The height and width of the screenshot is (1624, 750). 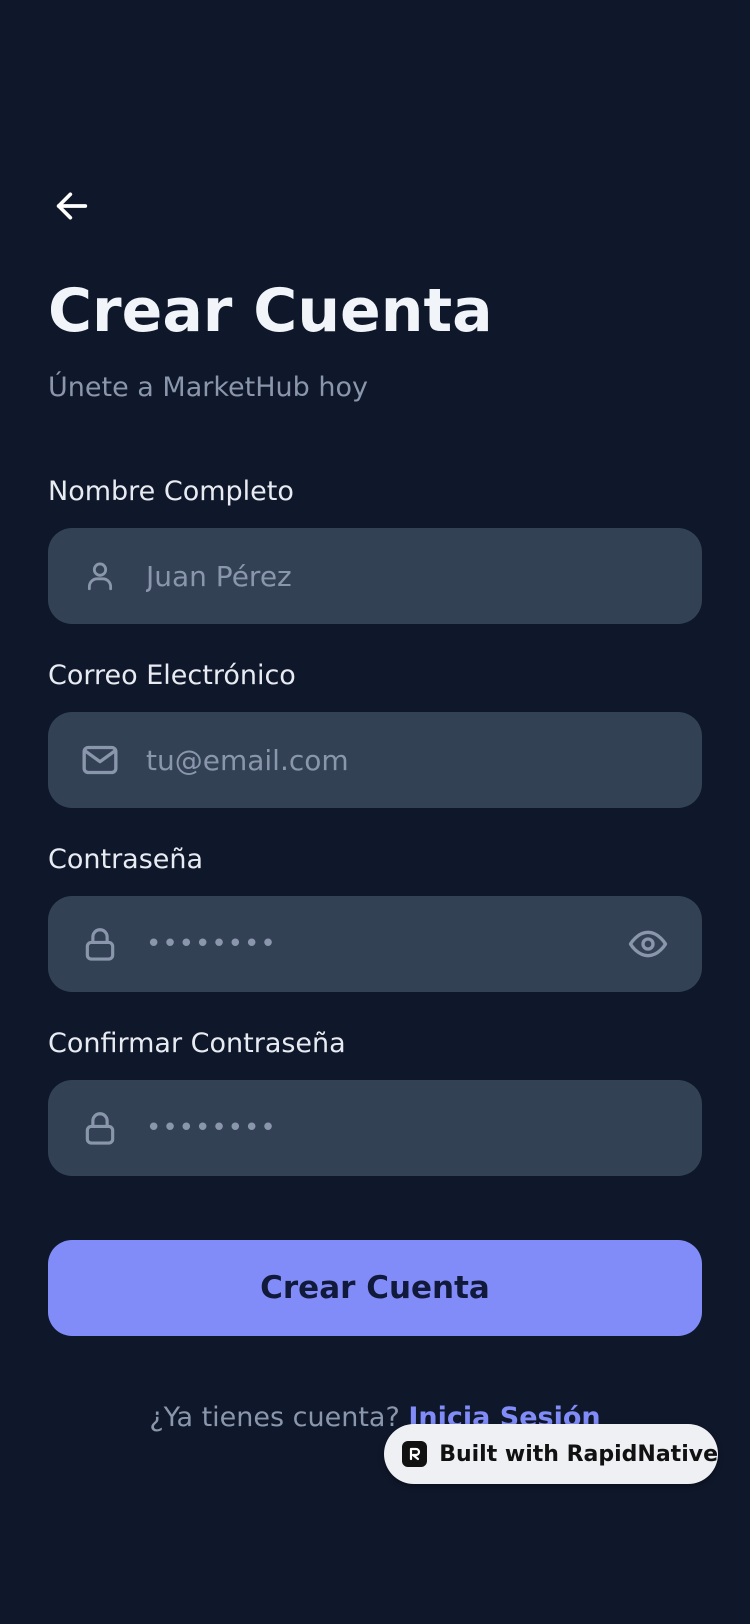 I want to click on built-with-badge: Built with RapidNative, so click(x=551, y=1454).